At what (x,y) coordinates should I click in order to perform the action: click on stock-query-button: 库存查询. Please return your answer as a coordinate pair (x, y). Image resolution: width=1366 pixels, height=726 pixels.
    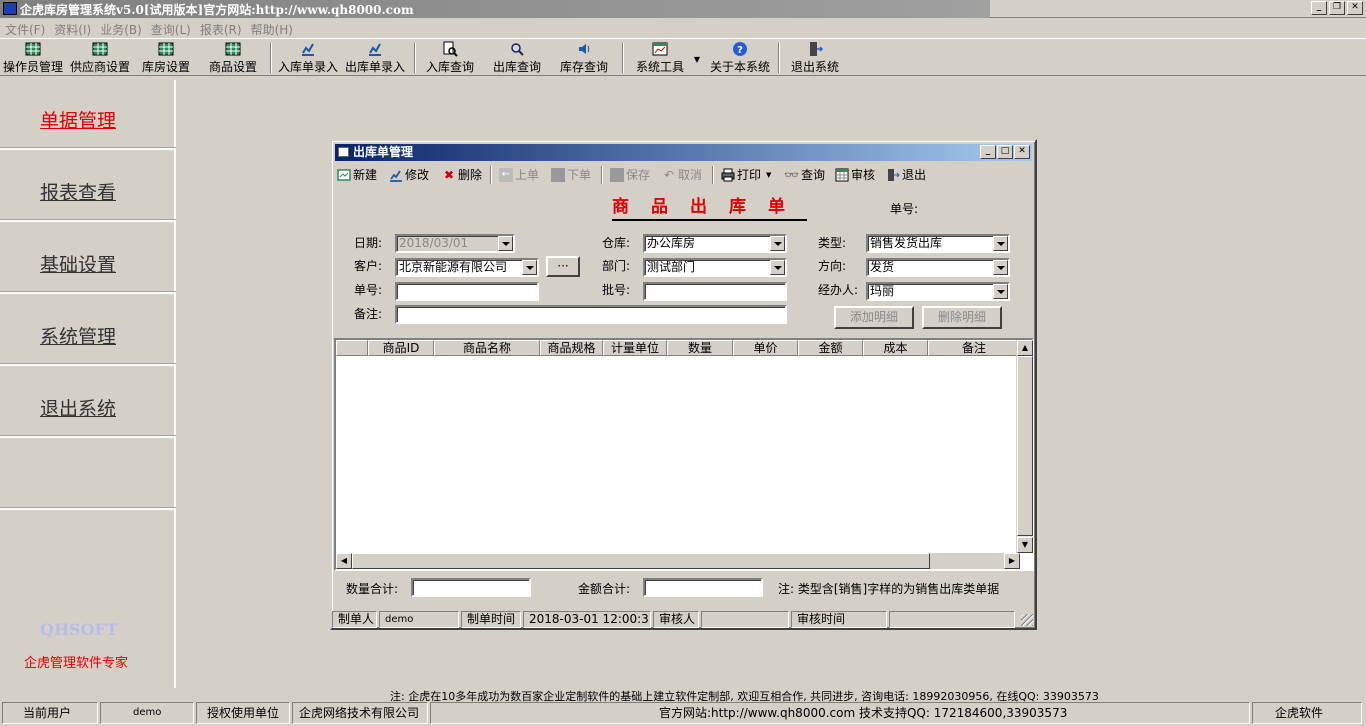
    Looking at the image, I should click on (584, 58).